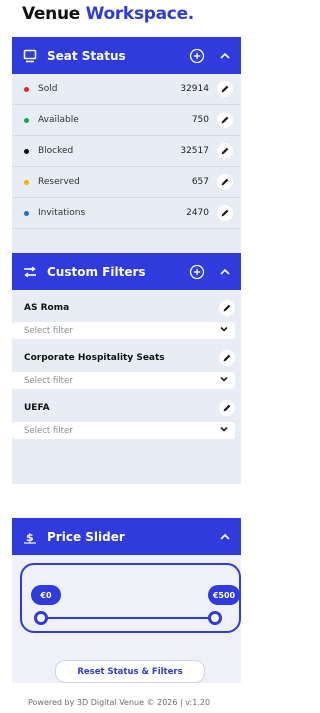 This screenshot has height=713, width=320. Describe the element at coordinates (47, 308) in the screenshot. I see `filter-title: AS Roma` at that location.